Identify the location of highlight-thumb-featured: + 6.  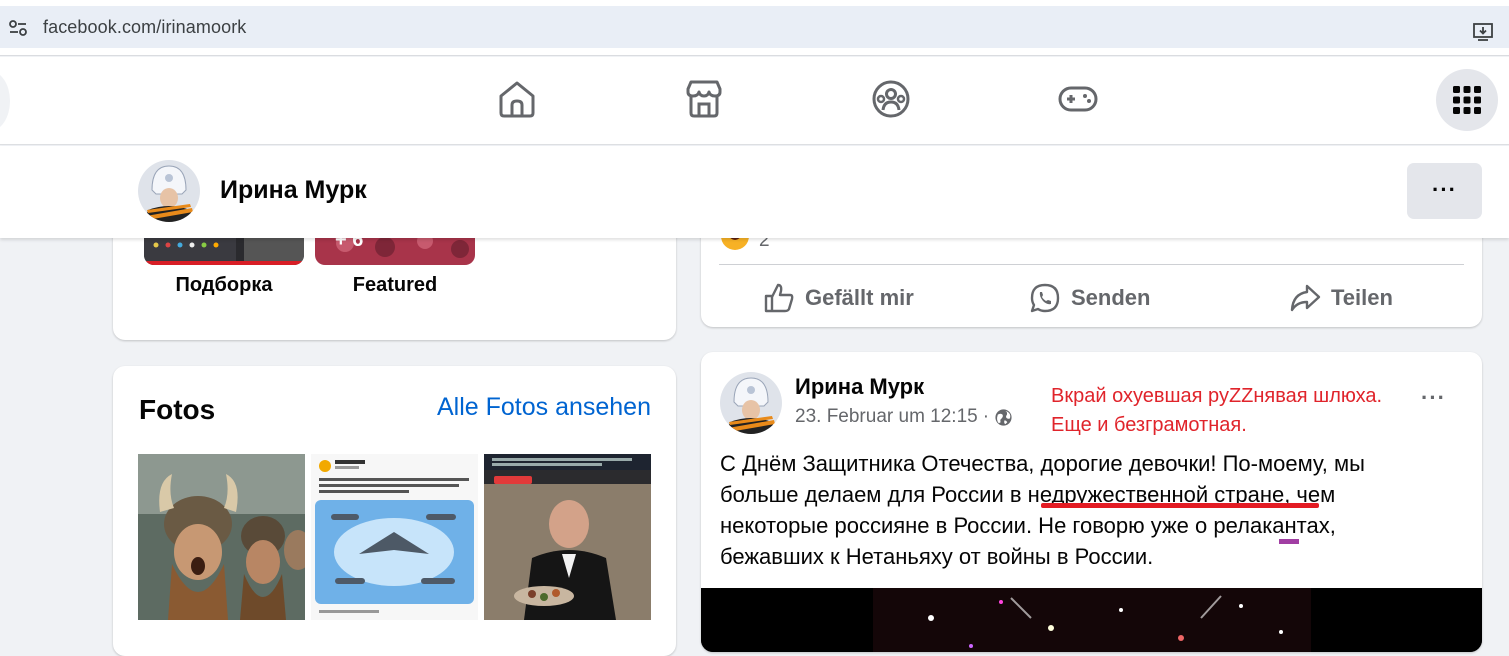
(395, 250).